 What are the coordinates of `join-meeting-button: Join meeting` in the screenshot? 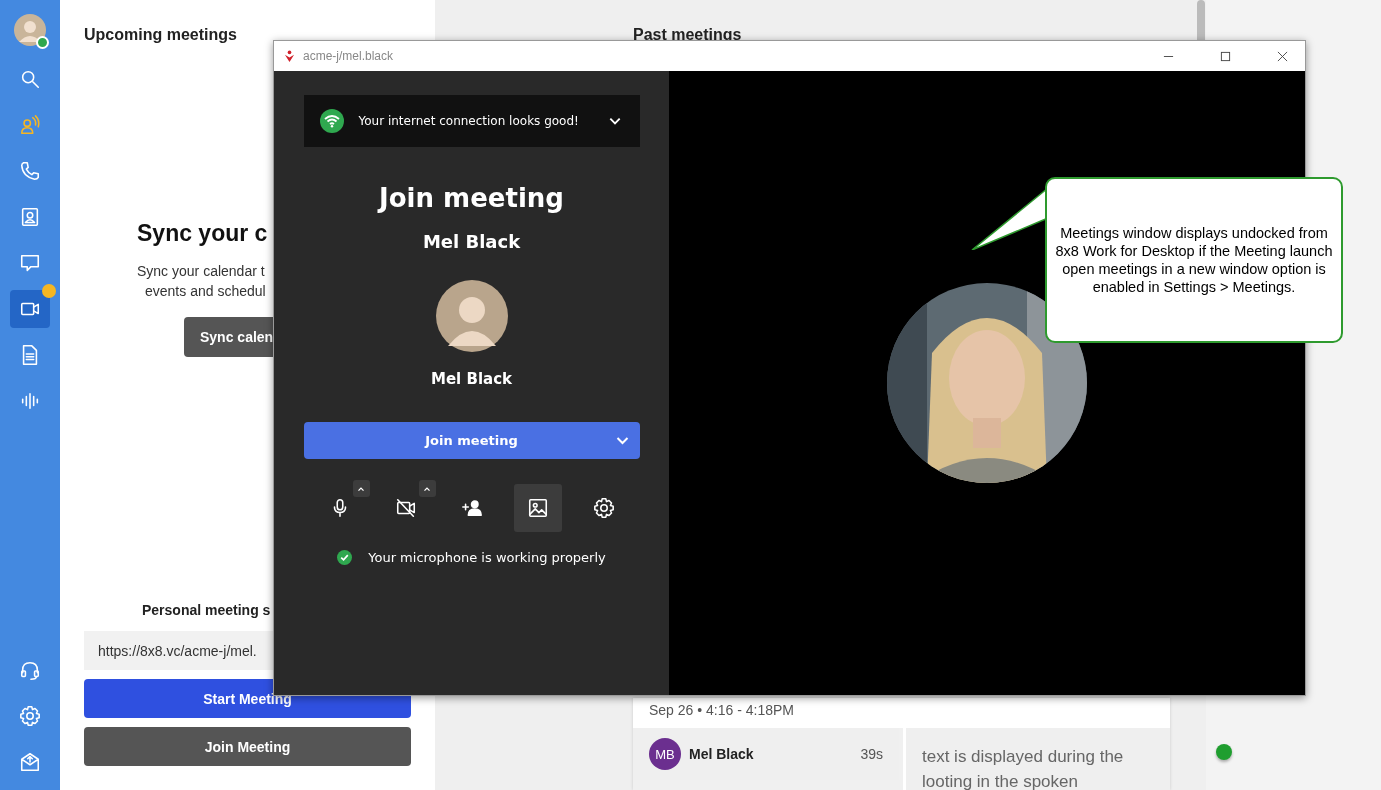 It's located at (471, 440).